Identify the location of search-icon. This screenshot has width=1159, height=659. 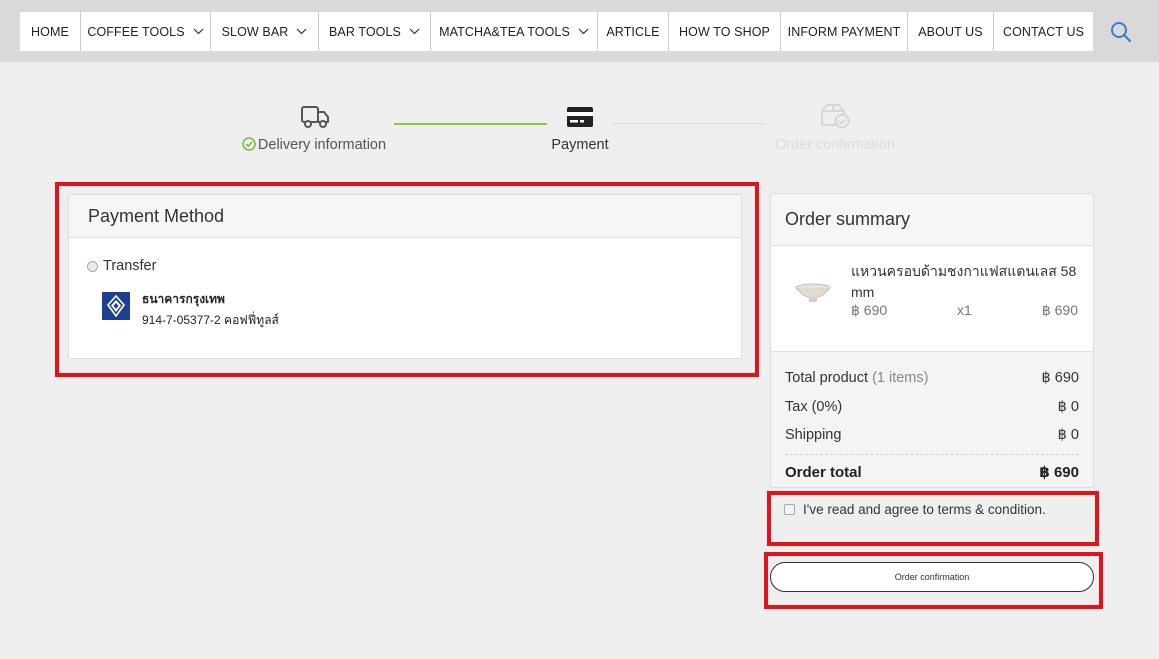
(1121, 32).